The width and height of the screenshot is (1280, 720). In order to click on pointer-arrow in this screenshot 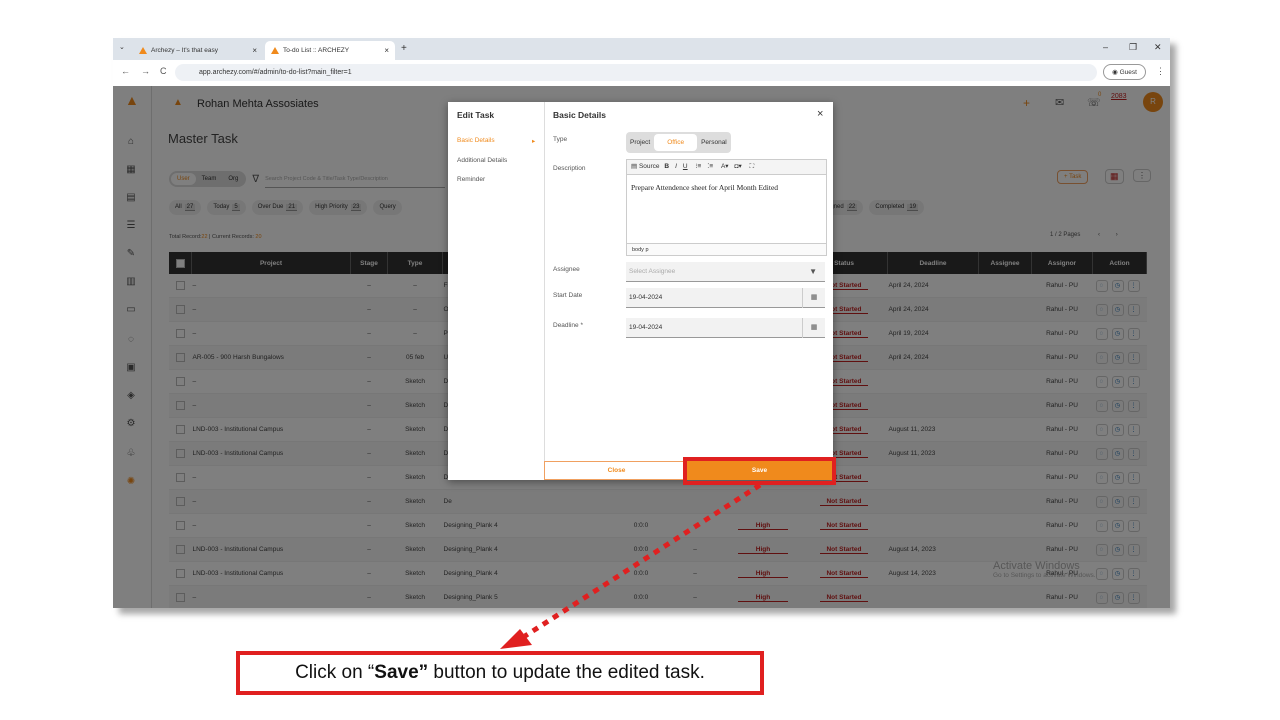, I will do `click(631, 565)`.